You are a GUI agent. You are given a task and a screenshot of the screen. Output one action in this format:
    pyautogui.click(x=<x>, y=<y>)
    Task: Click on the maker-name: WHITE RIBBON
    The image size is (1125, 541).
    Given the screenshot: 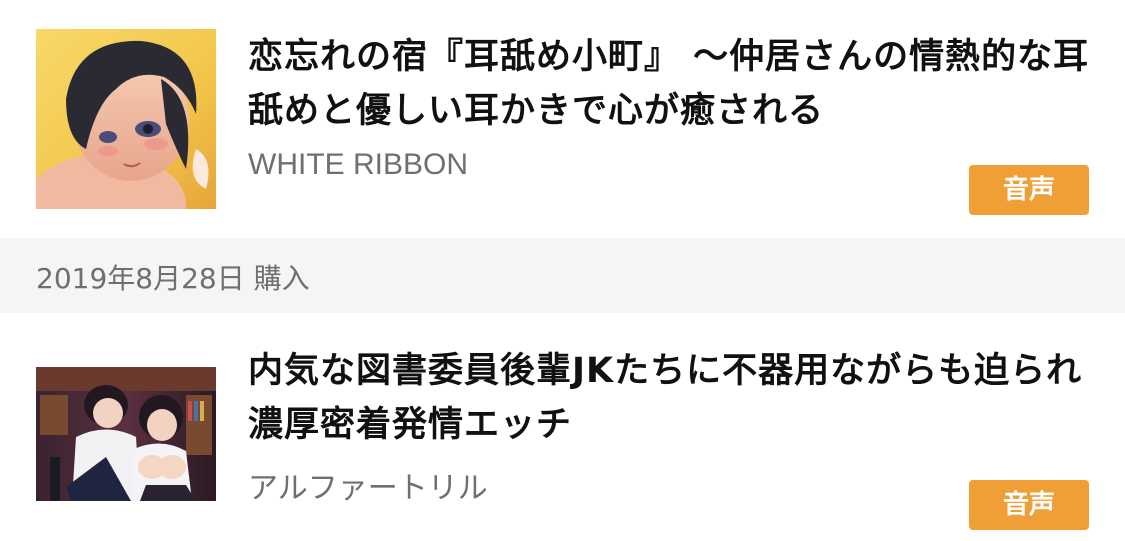 What is the action you would take?
    pyautogui.click(x=358, y=165)
    